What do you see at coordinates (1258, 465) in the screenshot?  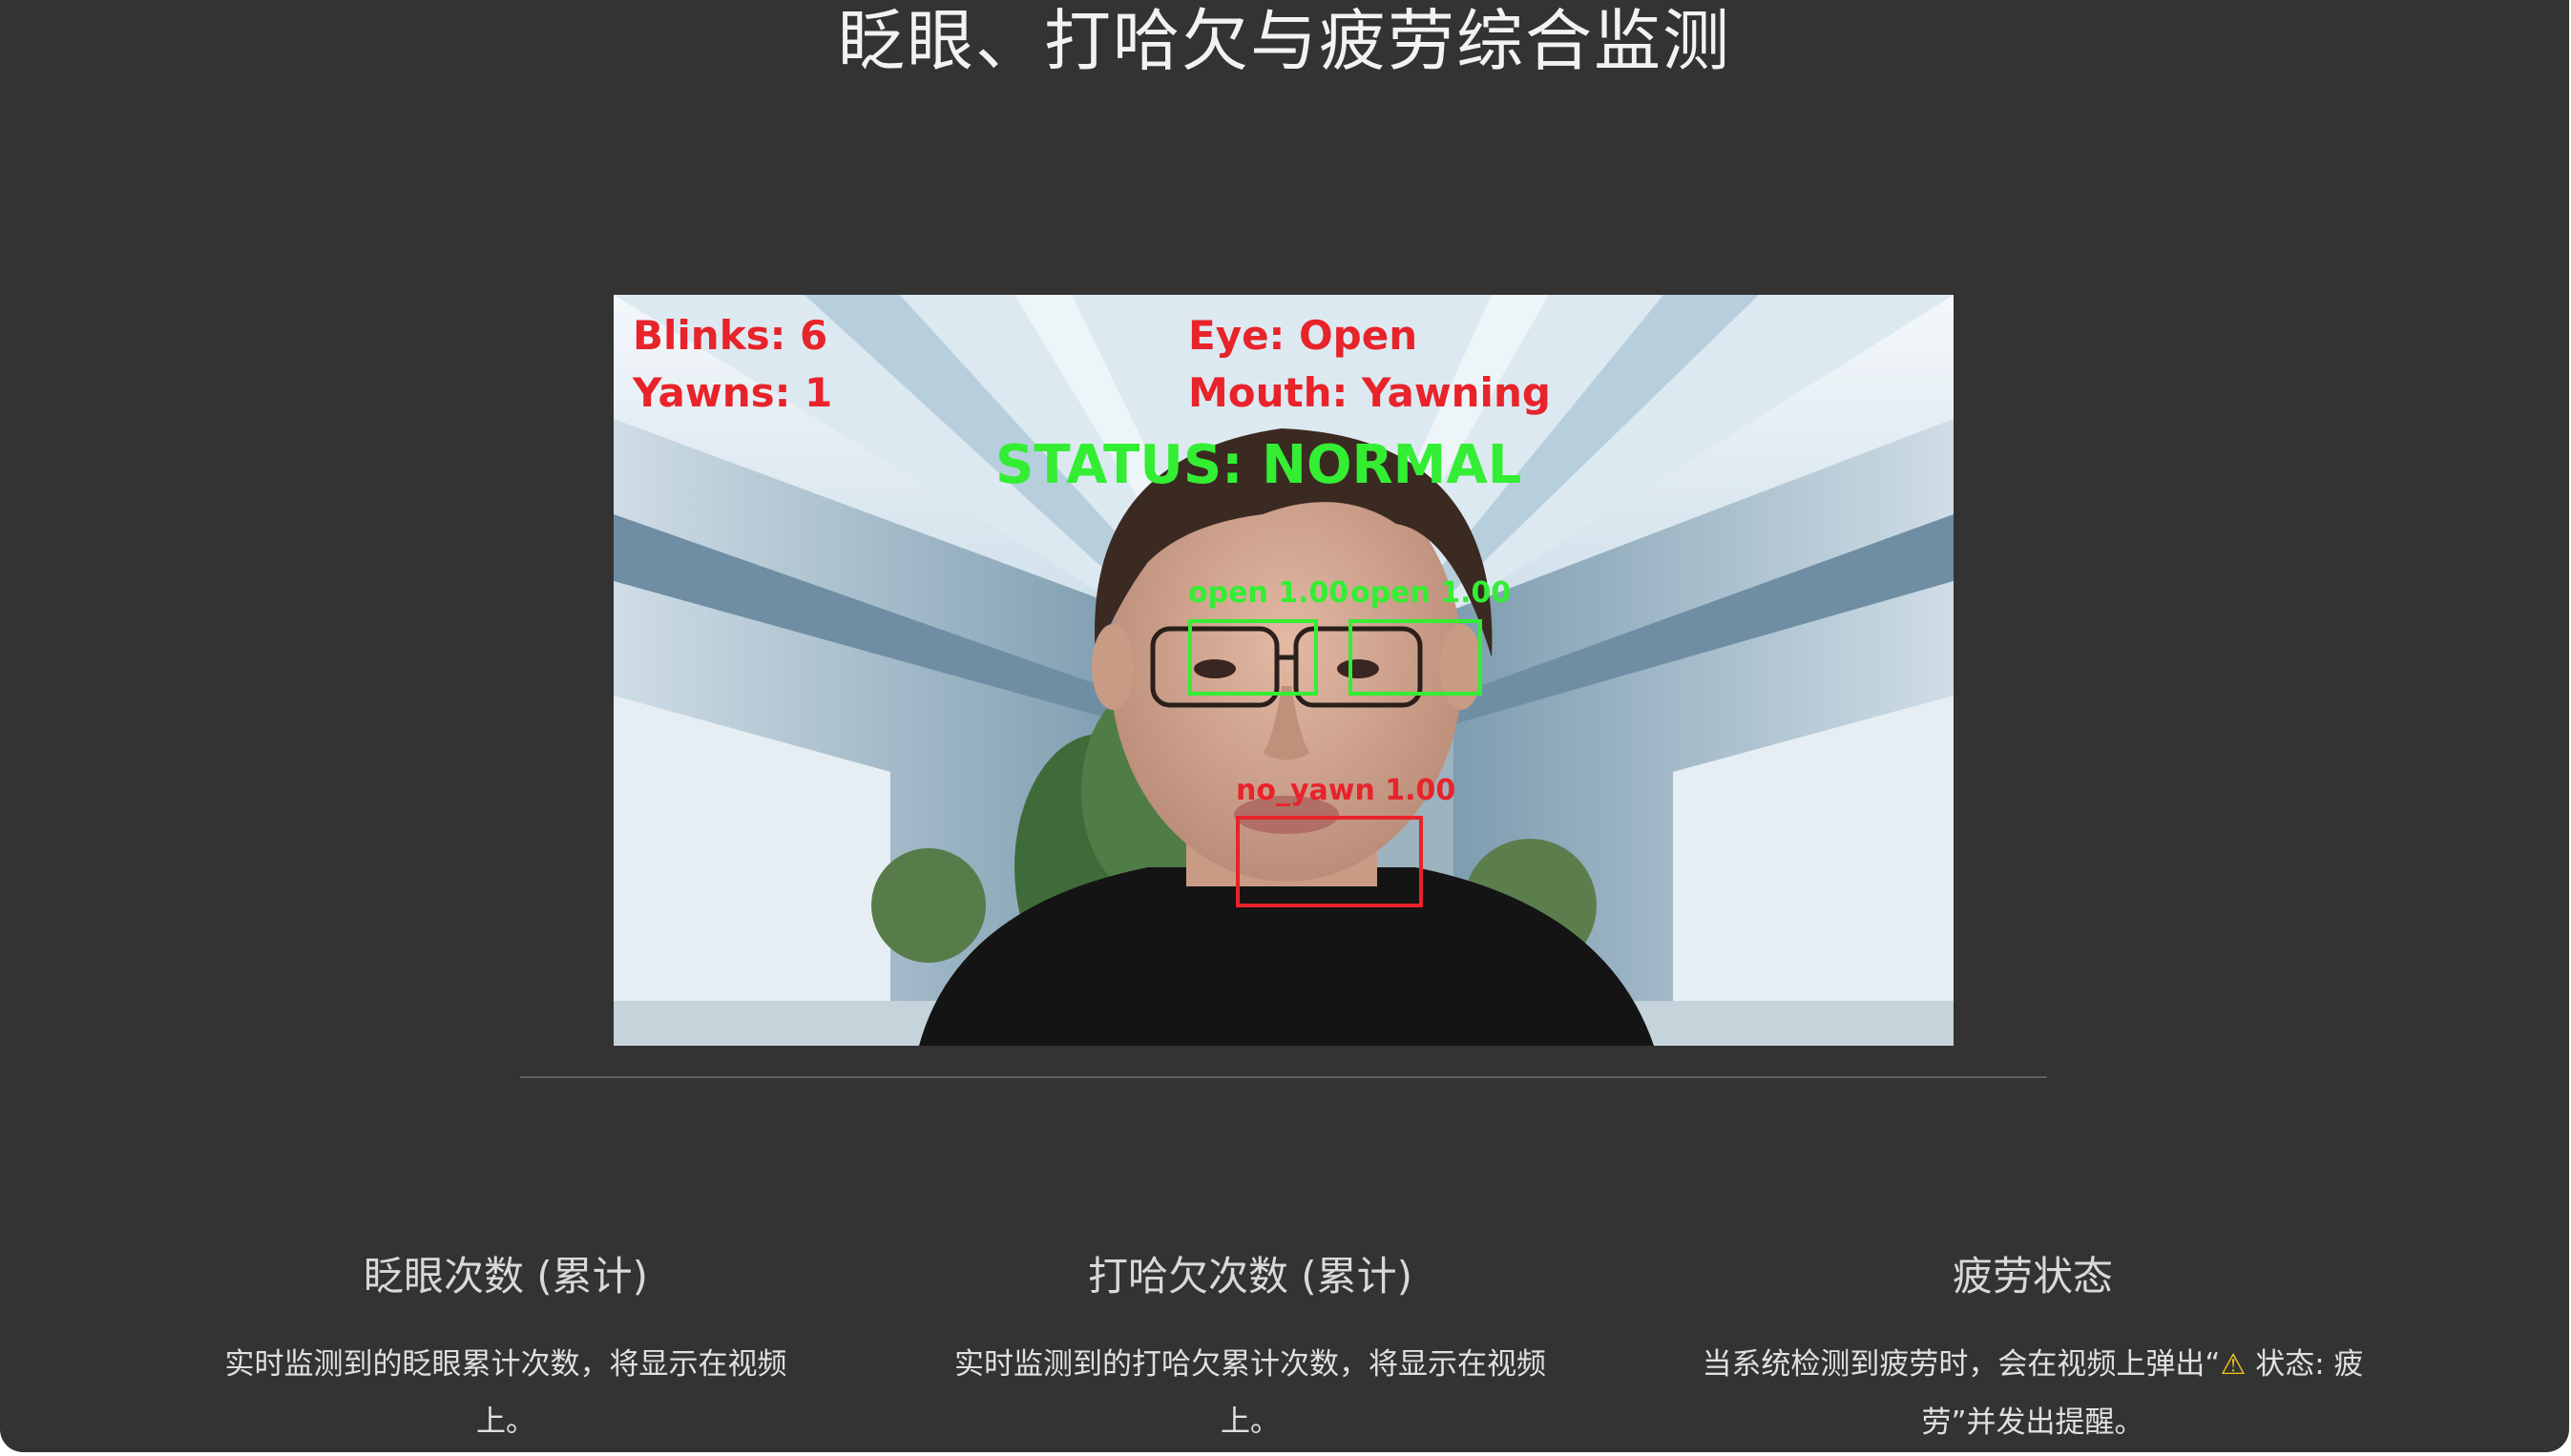 I see `fatigue-status: STATUS: NORMAL` at bounding box center [1258, 465].